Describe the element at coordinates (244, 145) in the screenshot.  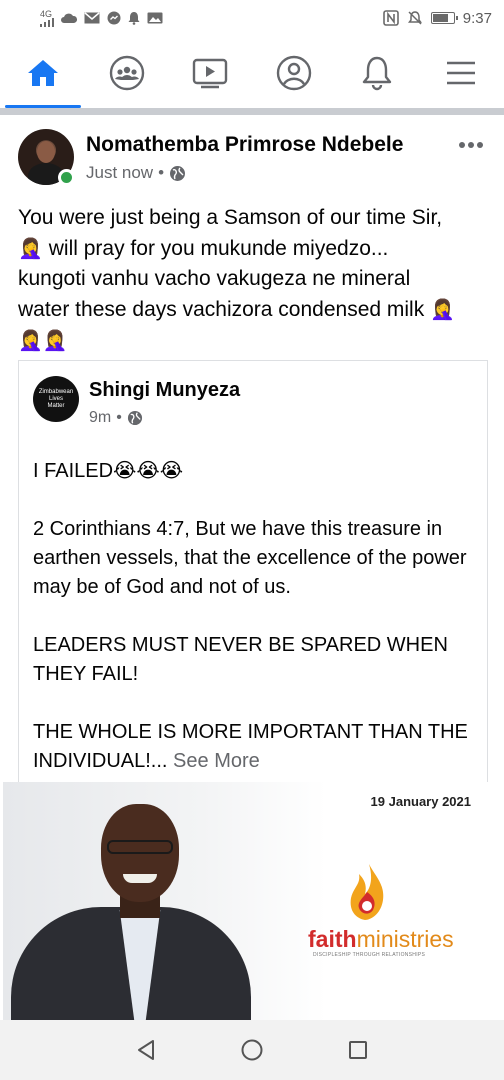
I see `post-author-name: Nomathemba Primrose Ndebele` at that location.